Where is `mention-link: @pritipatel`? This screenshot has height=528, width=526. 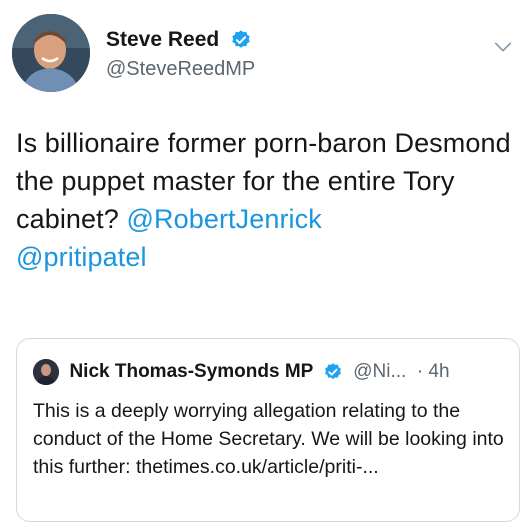 mention-link: @pritipatel is located at coordinates (81, 257).